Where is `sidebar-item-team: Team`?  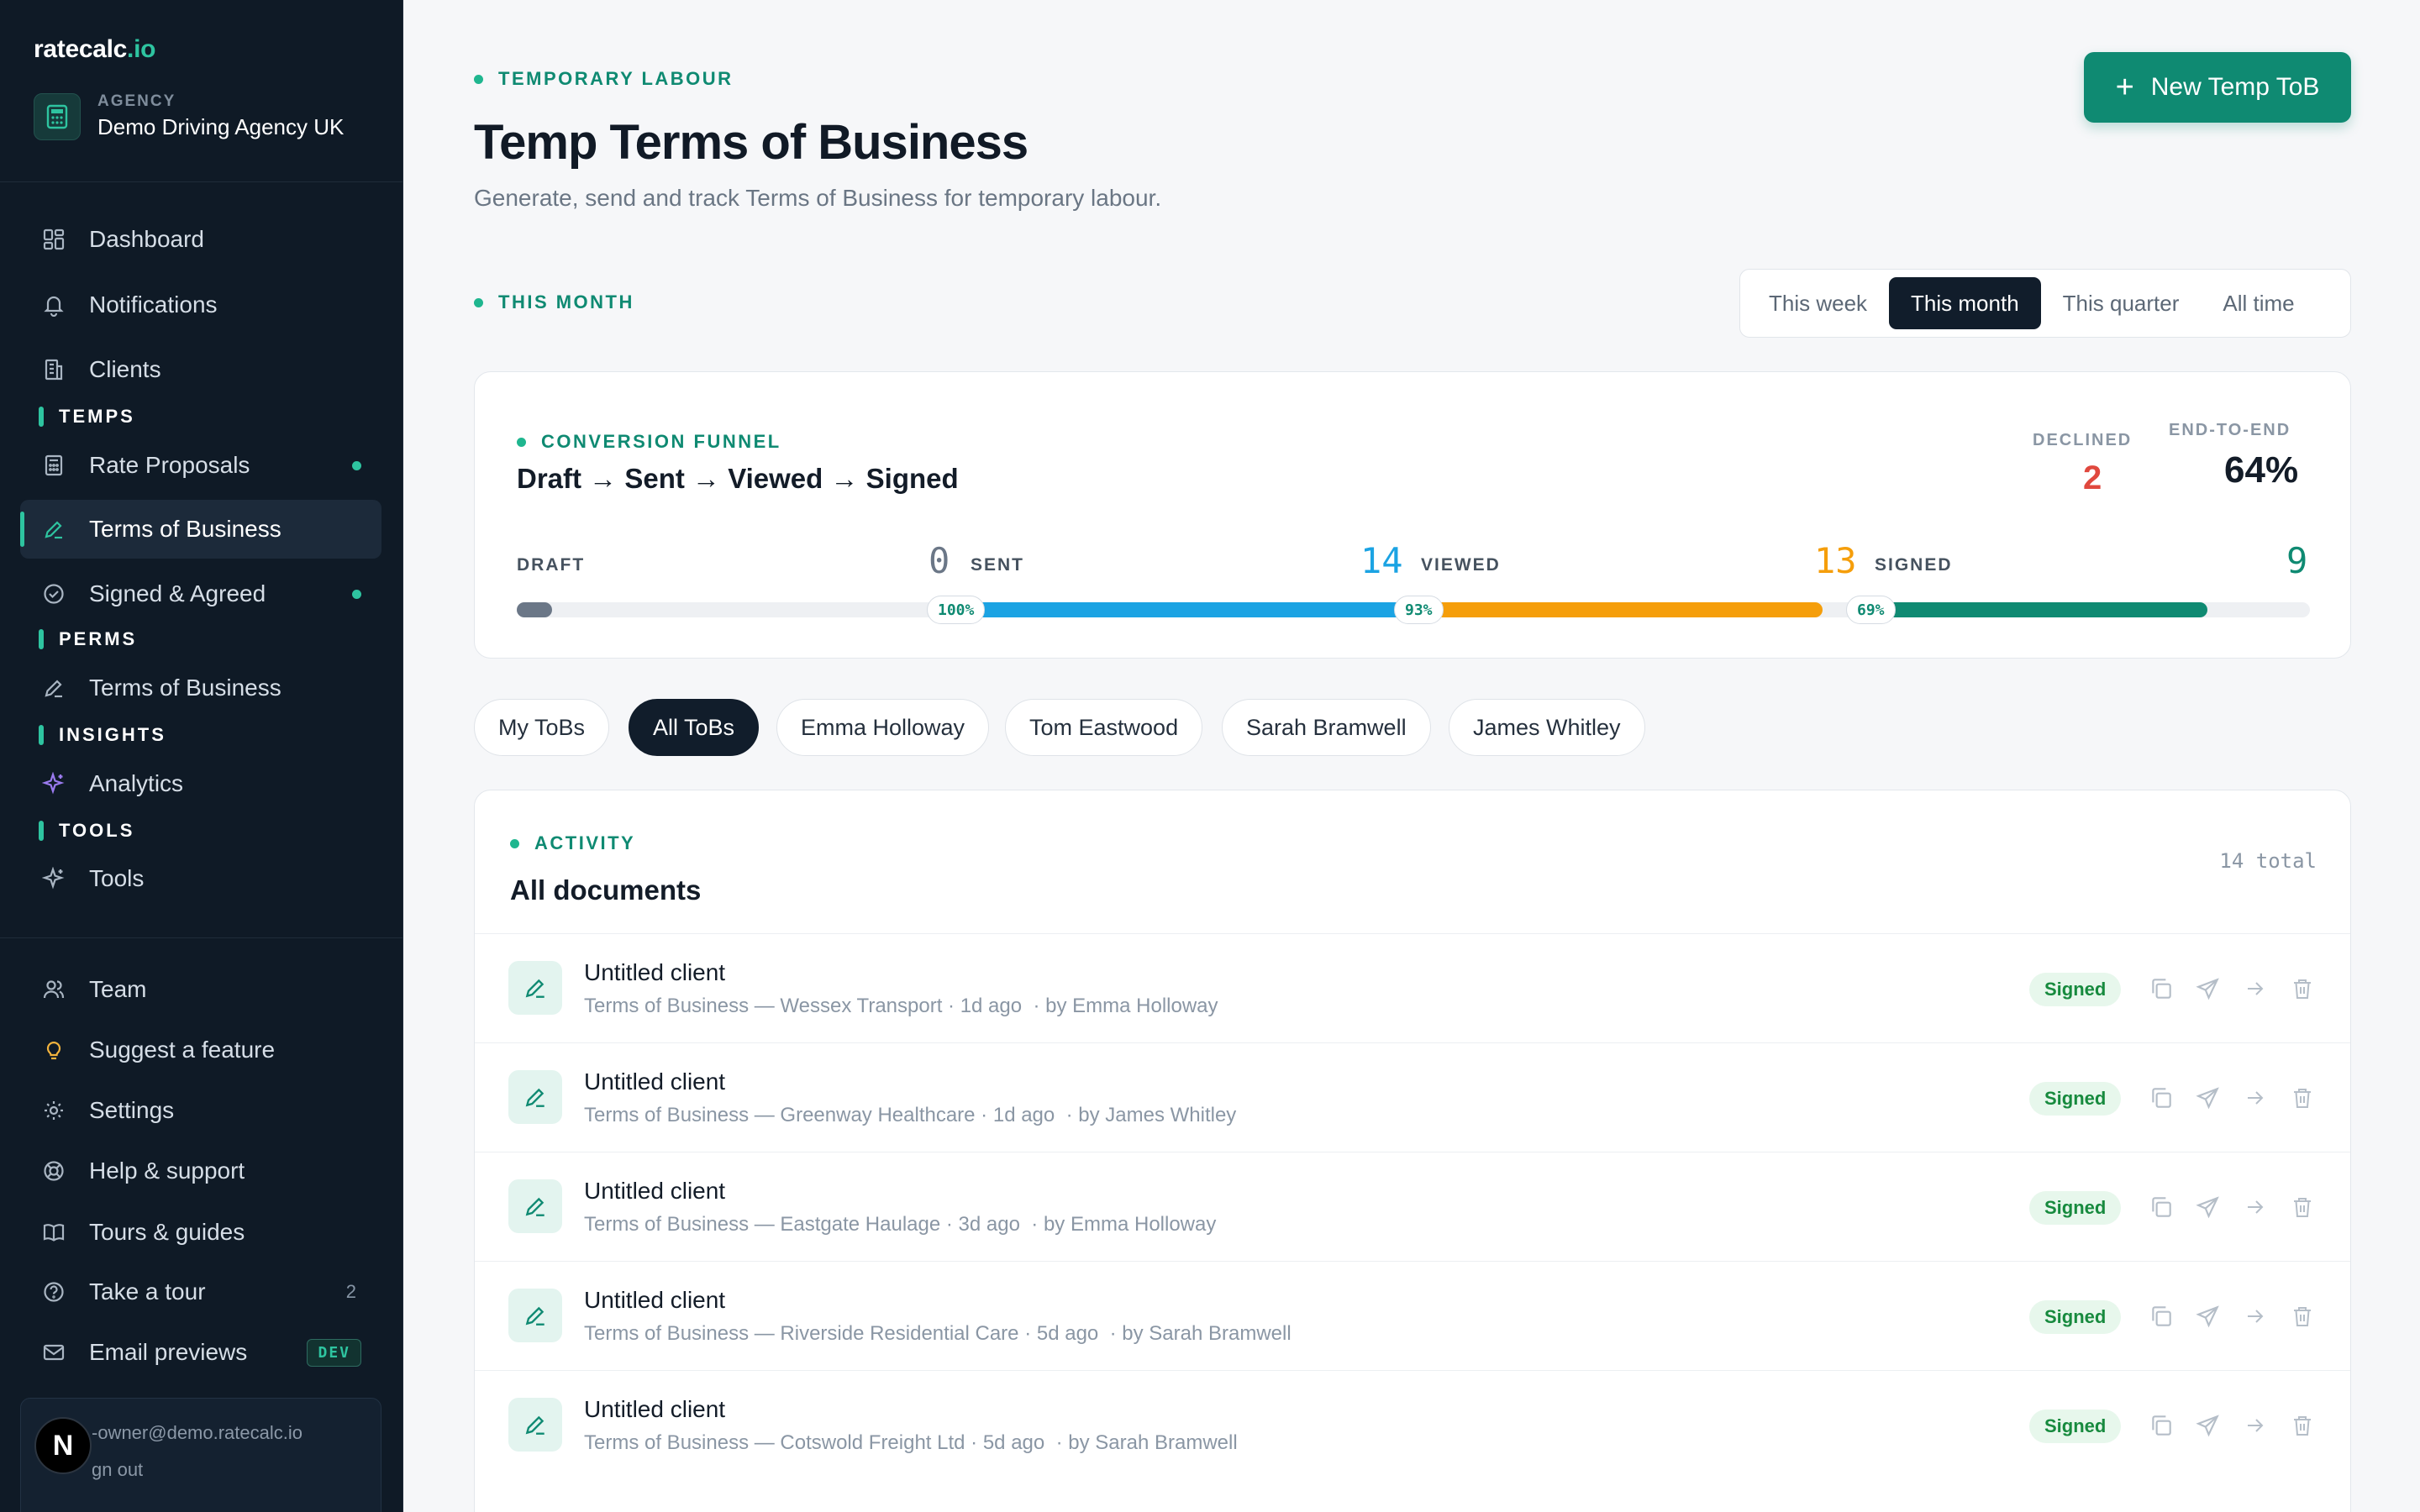 sidebar-item-team: Team is located at coordinates (200, 989).